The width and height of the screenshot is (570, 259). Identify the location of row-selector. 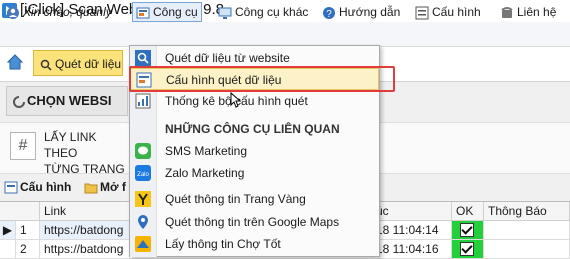
(8, 249).